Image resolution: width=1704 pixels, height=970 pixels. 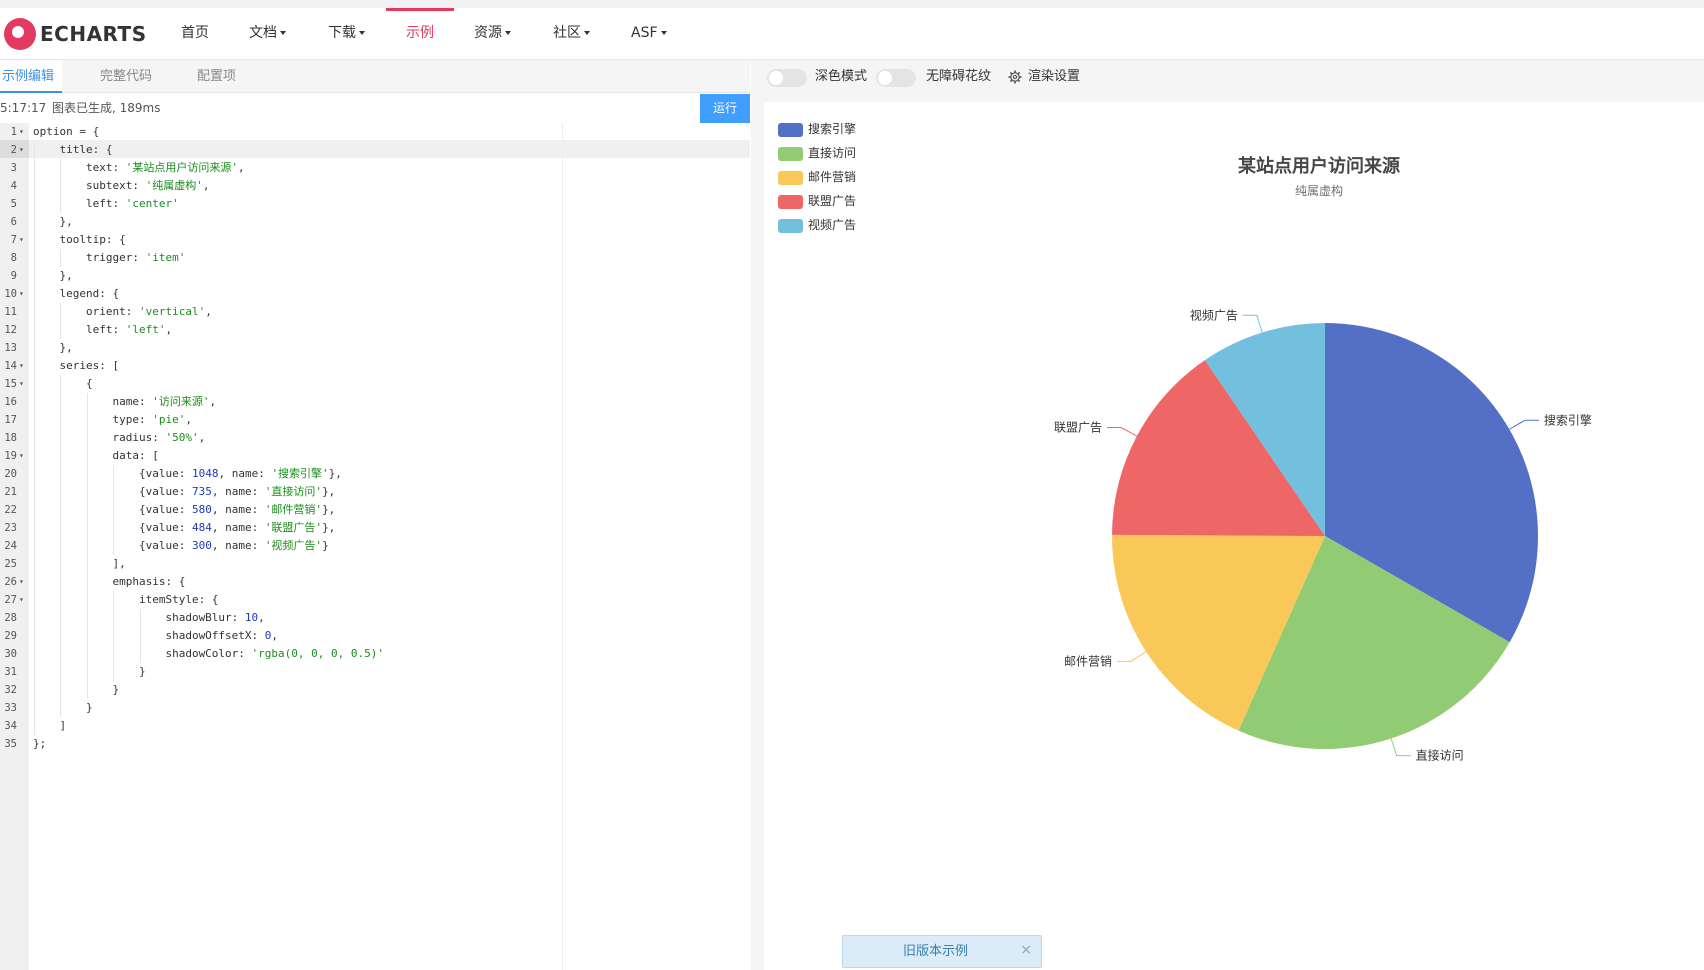 What do you see at coordinates (1054, 77) in the screenshot?
I see `render-settings-label: 渲染设置` at bounding box center [1054, 77].